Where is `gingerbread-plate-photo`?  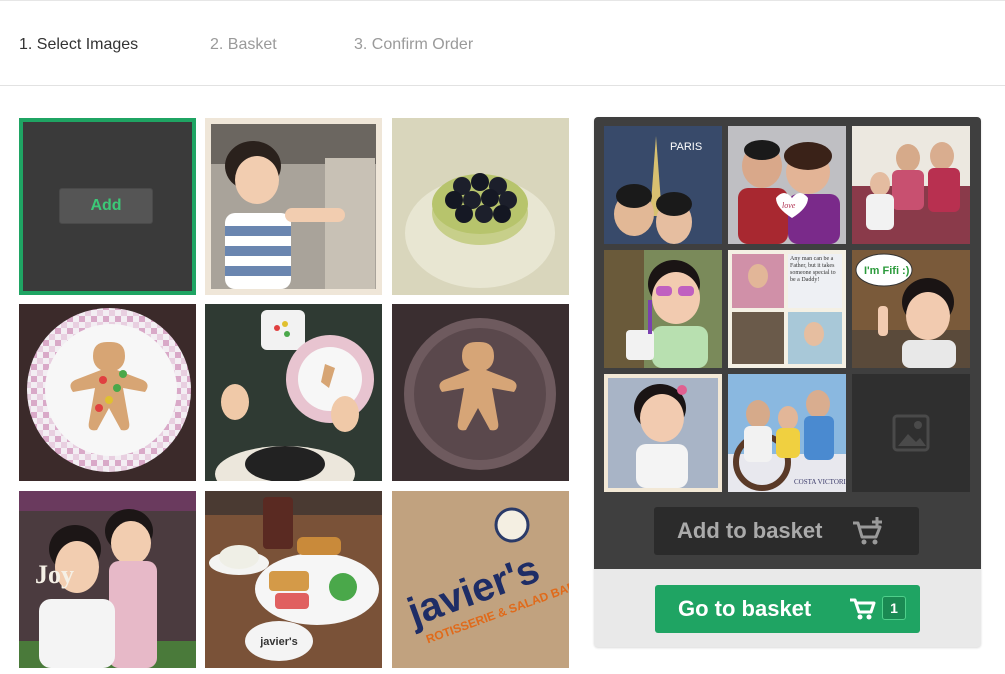
gingerbread-plate-photo is located at coordinates (107, 392).